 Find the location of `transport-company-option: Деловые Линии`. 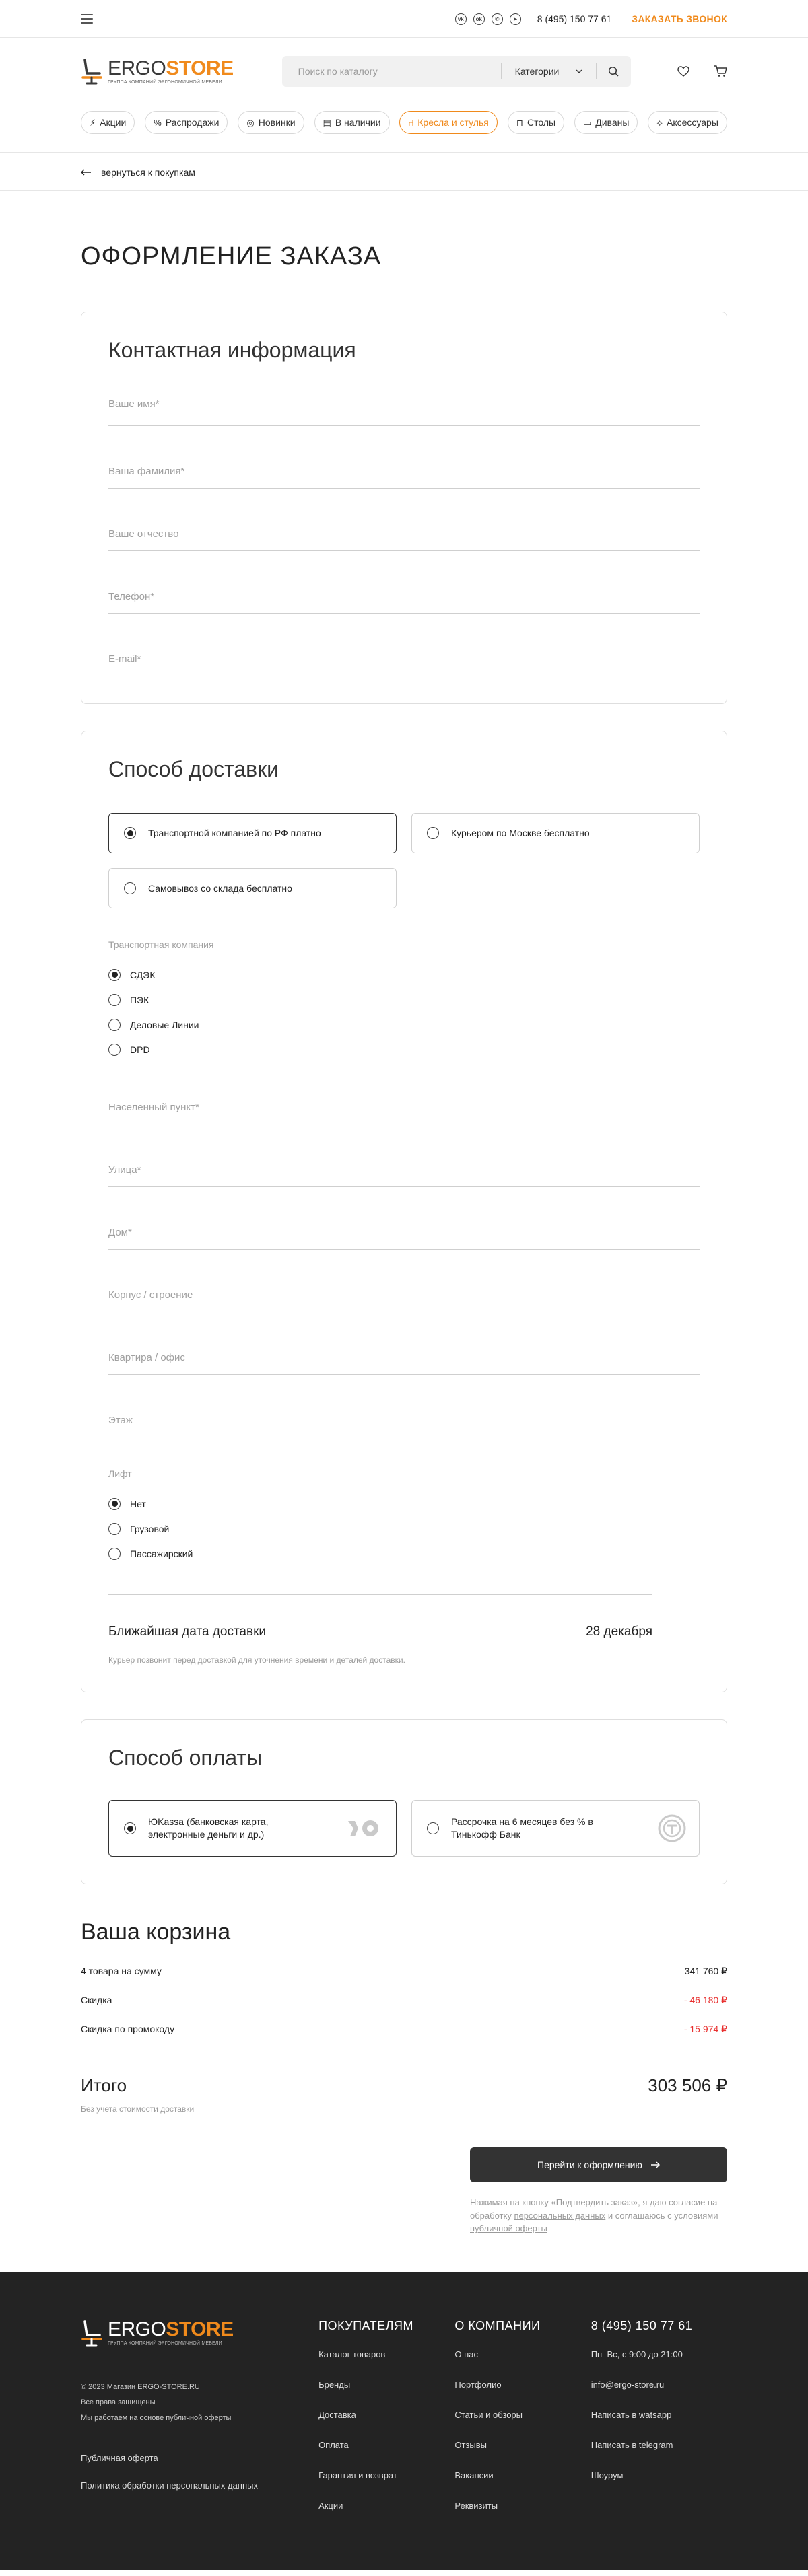

transport-company-option: Деловые Линии is located at coordinates (404, 1024).